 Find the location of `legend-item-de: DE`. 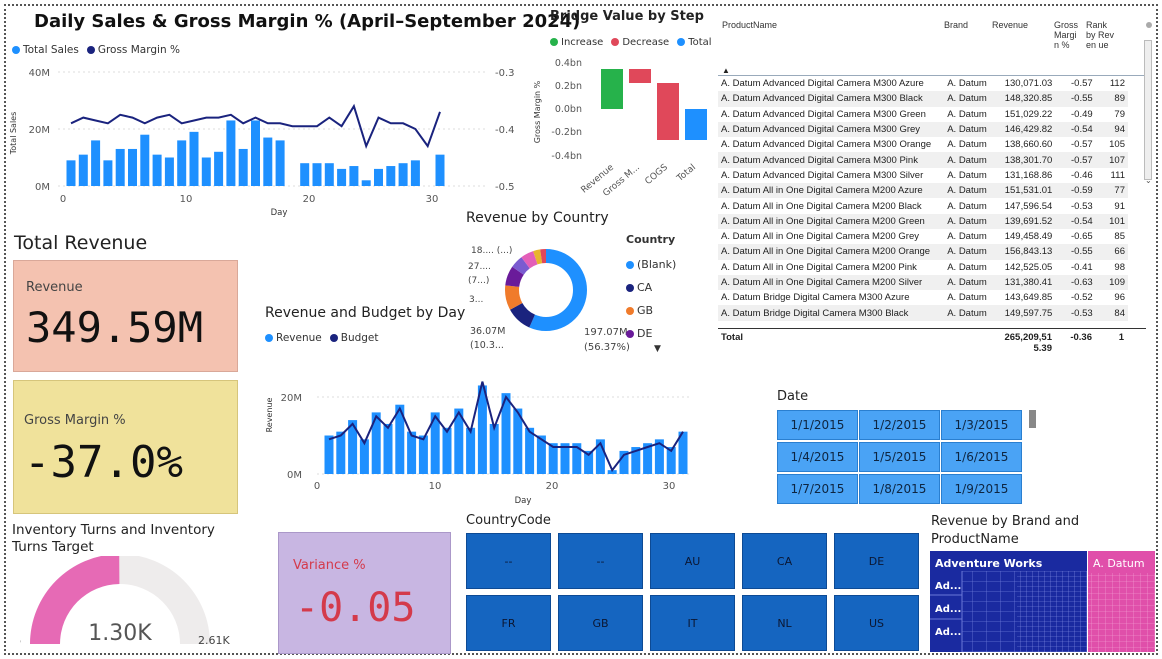

legend-item-de: DE is located at coordinates (651, 333).